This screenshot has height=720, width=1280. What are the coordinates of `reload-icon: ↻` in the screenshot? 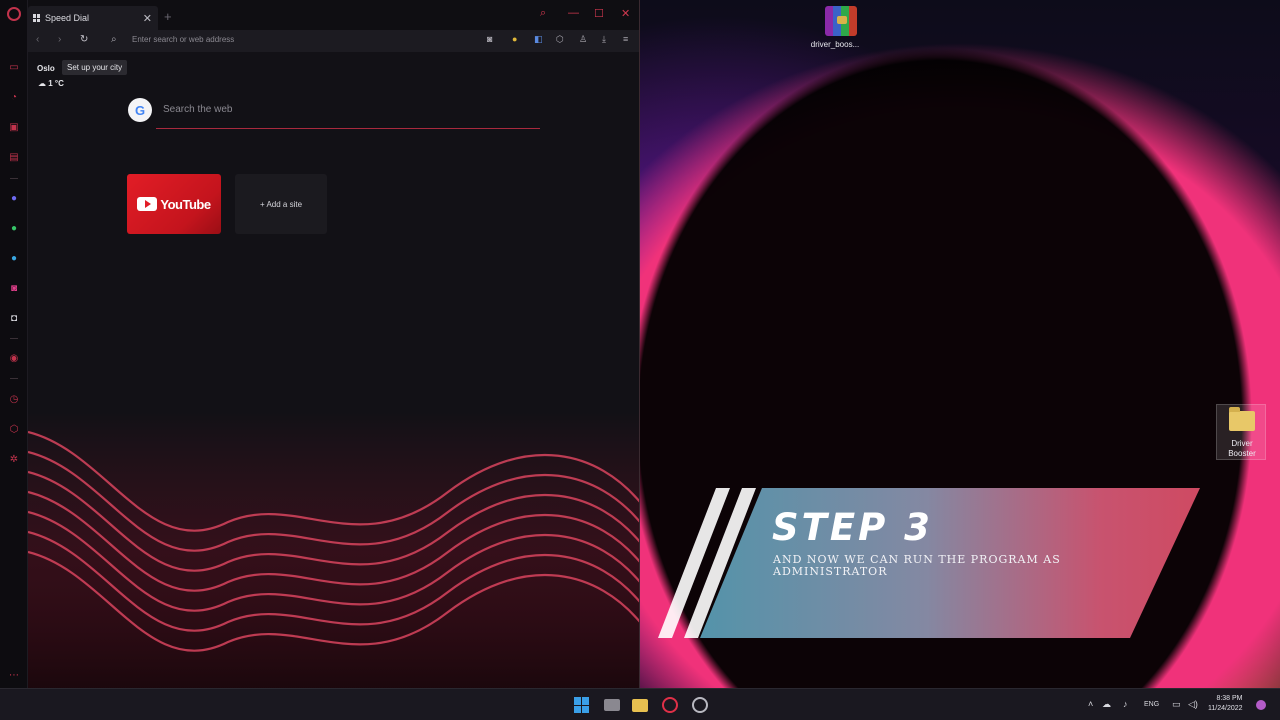 It's located at (84, 39).